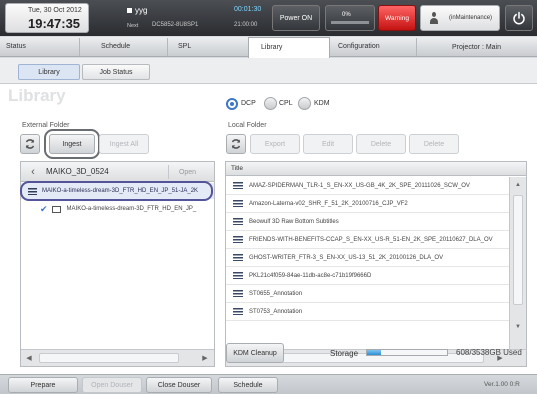 The image size is (537, 394). I want to click on user-panel: (inMaintenance), so click(460, 18).